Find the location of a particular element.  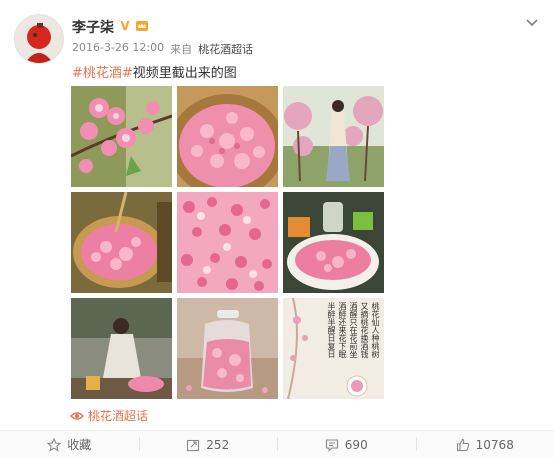

v-badge-icon: V is located at coordinates (125, 26).